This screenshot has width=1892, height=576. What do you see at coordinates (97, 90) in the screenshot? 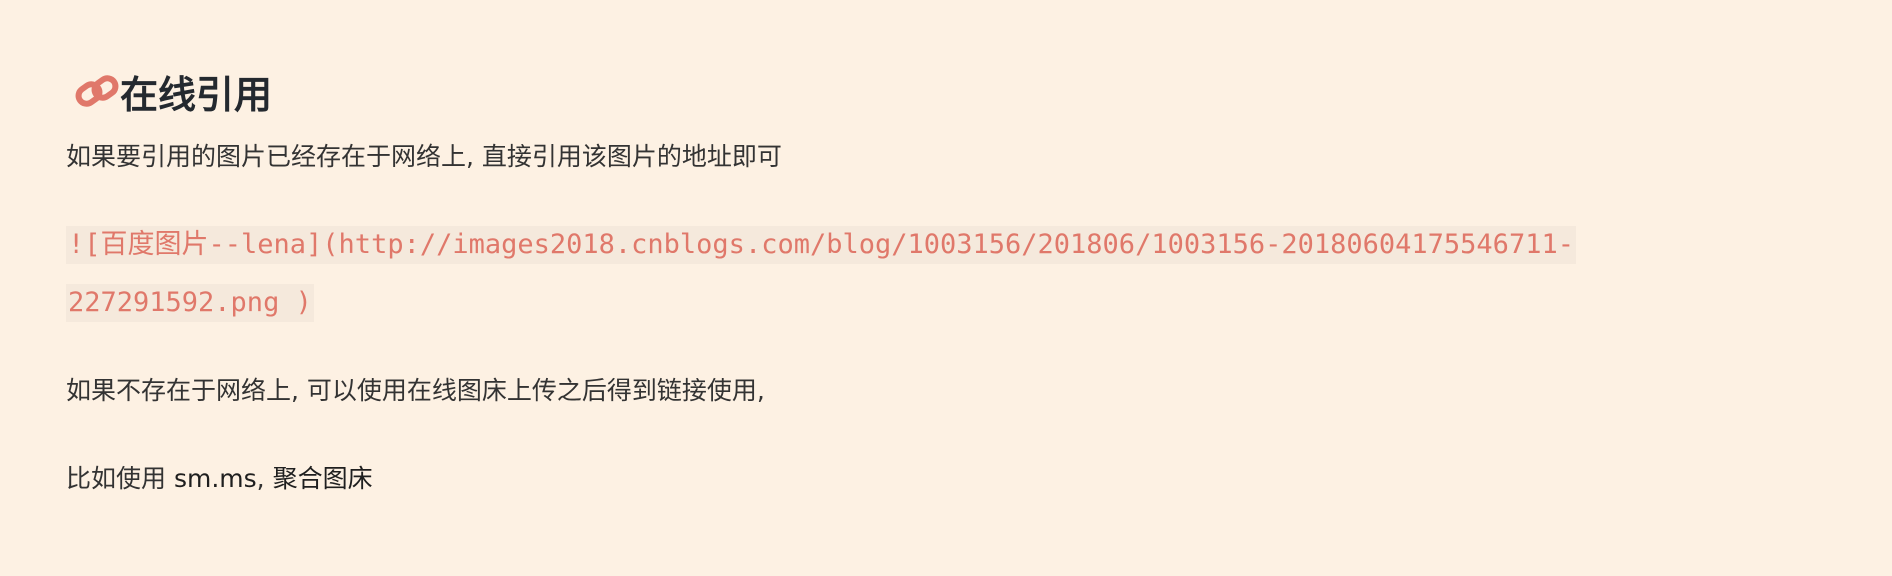
I see `link-icon` at bounding box center [97, 90].